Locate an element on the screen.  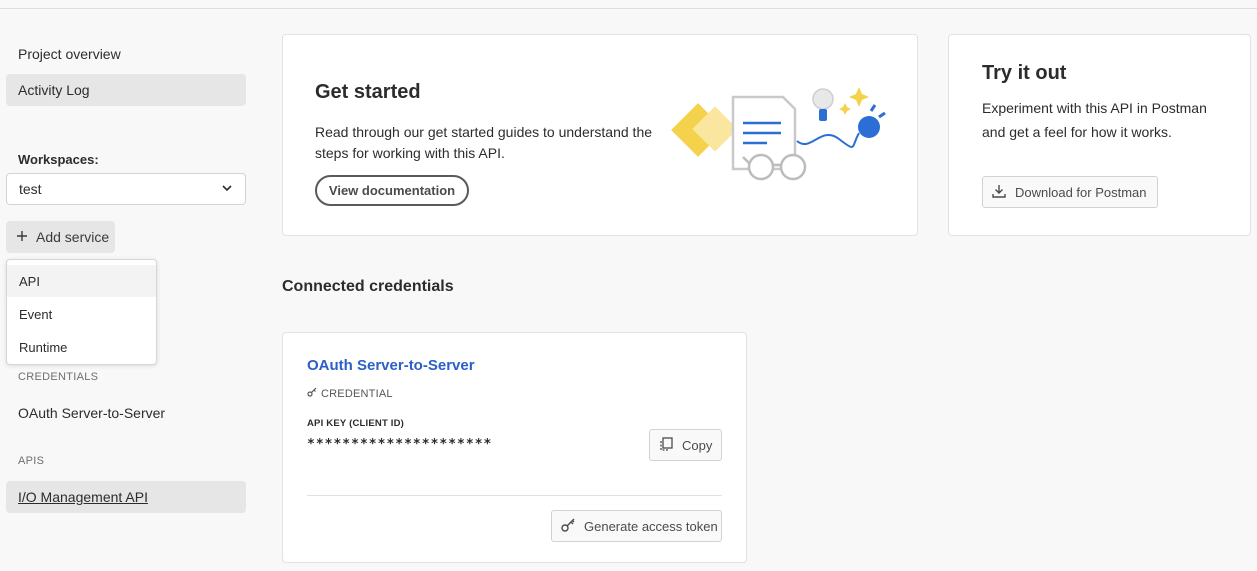
download-for-postman-label: Download for Postman is located at coordinates (1081, 192).